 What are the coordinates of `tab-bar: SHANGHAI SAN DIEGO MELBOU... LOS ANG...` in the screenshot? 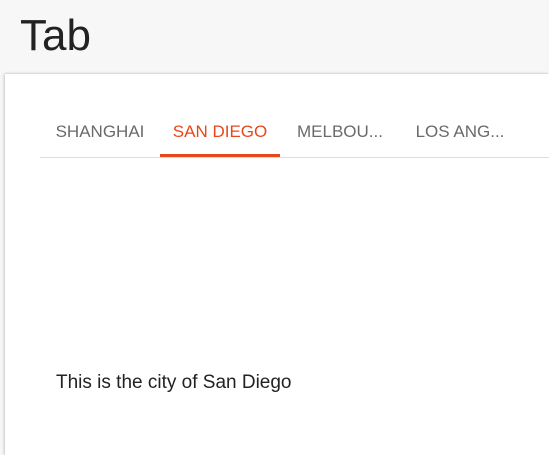 It's located at (294, 133).